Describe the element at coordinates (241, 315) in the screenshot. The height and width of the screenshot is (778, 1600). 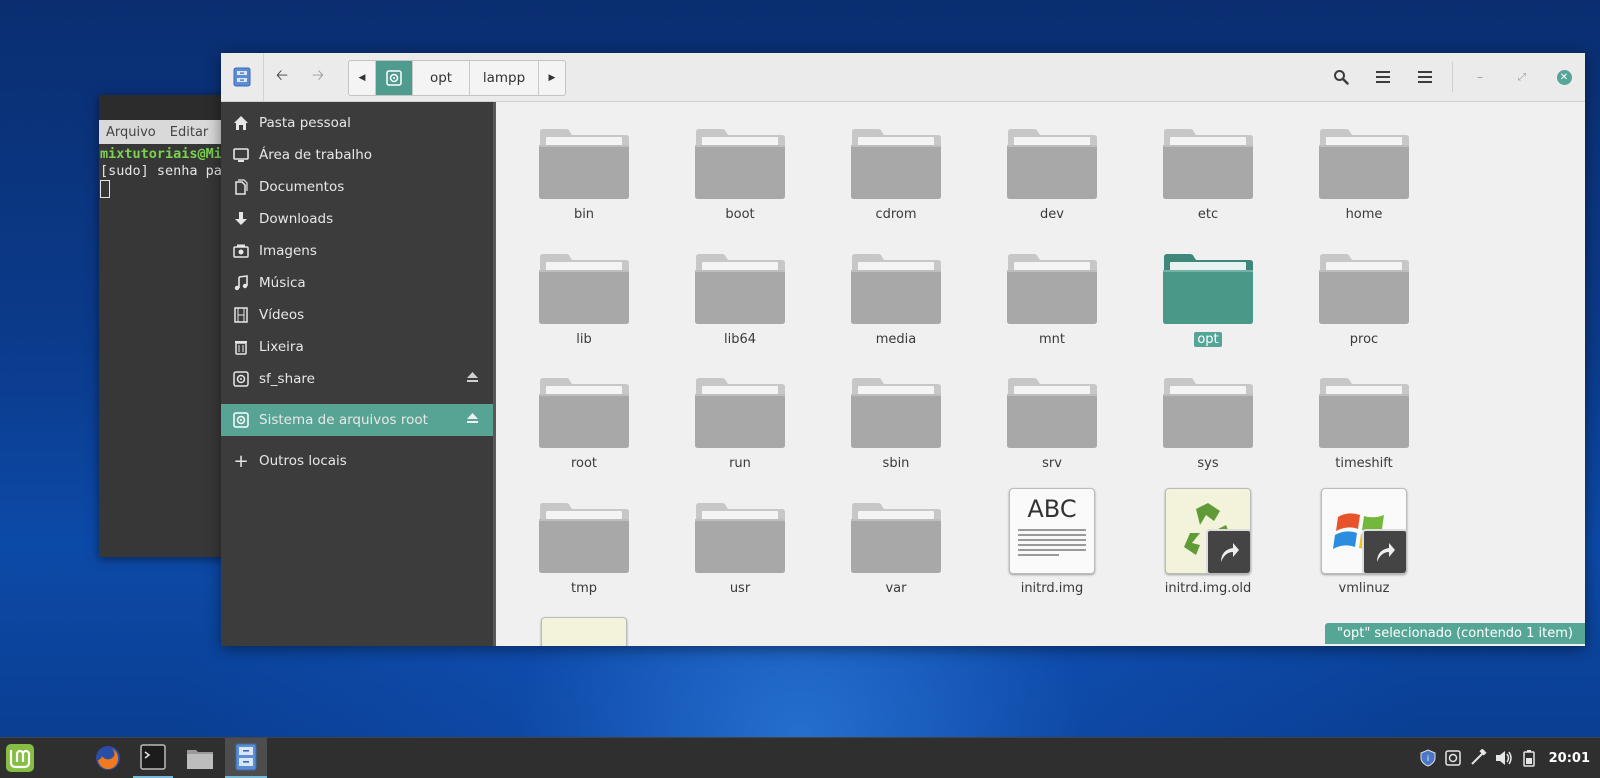
I see `videos-icon` at that location.